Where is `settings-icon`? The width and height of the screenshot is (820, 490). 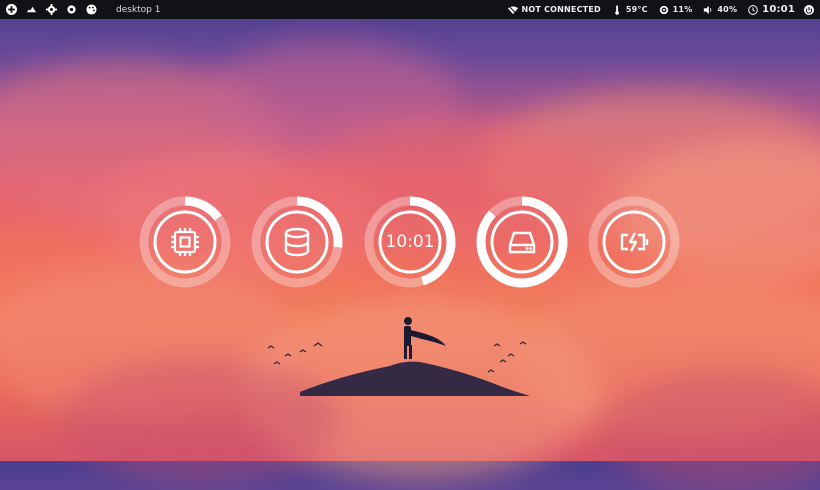
settings-icon is located at coordinates (71, 10).